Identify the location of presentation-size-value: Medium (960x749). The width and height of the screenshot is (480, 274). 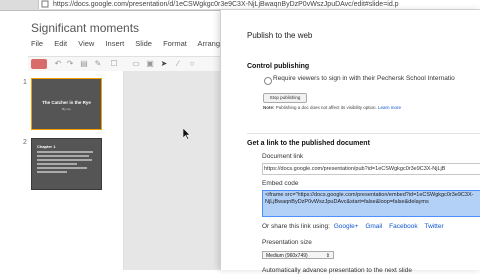
(287, 256).